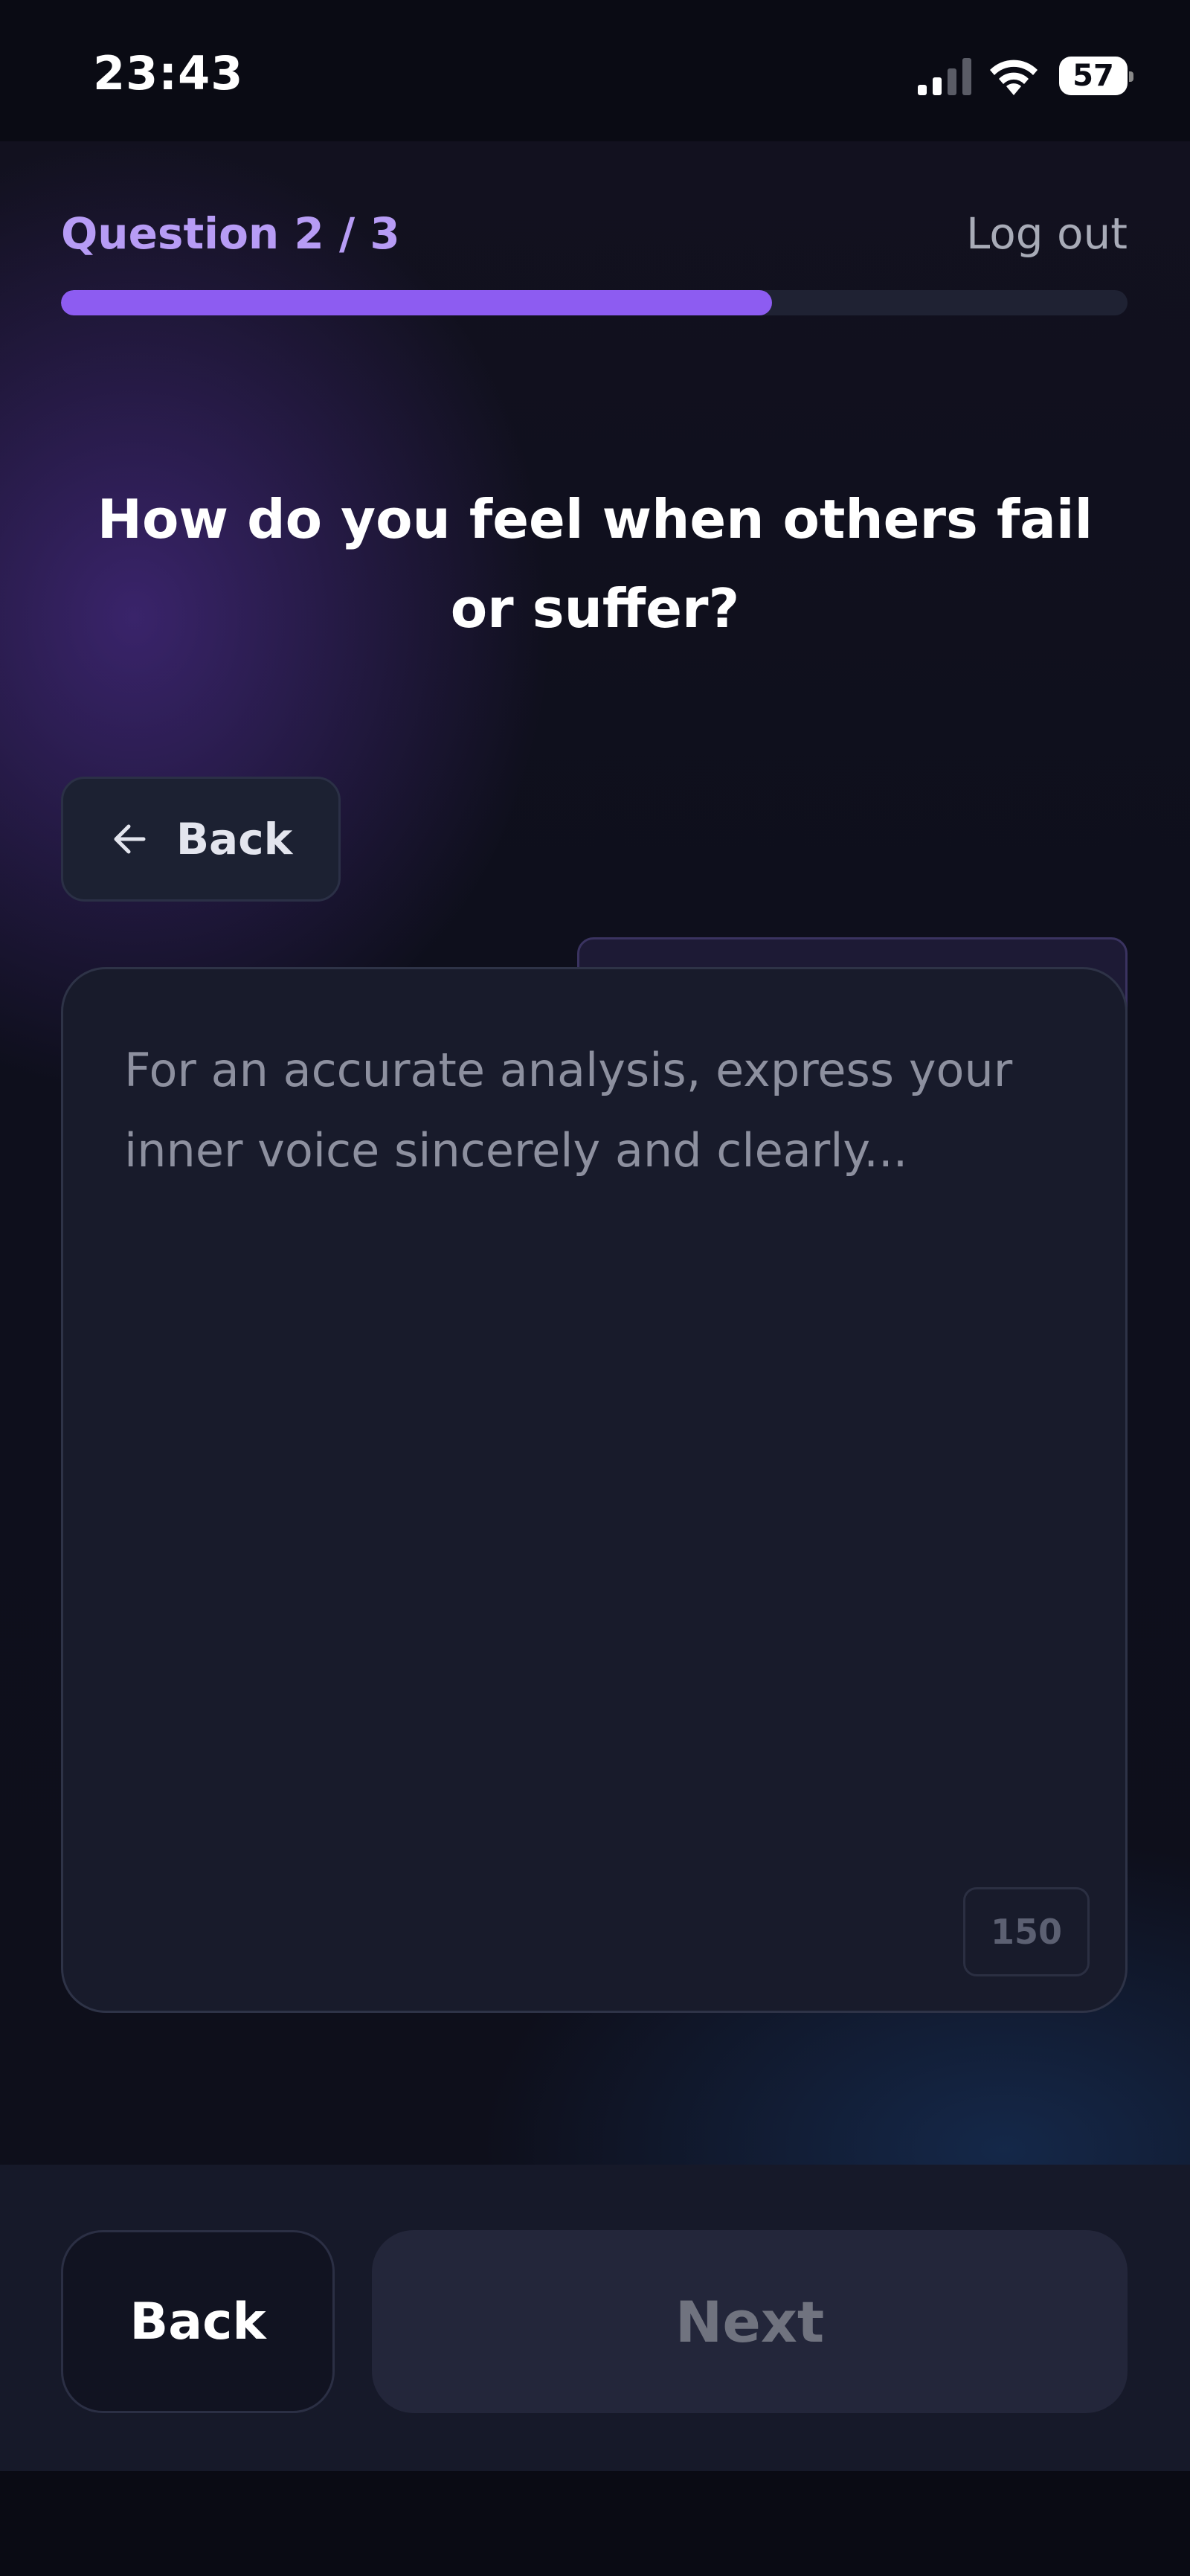 The image size is (1190, 2576). What do you see at coordinates (198, 2321) in the screenshot?
I see `footer-back-button: Back` at bounding box center [198, 2321].